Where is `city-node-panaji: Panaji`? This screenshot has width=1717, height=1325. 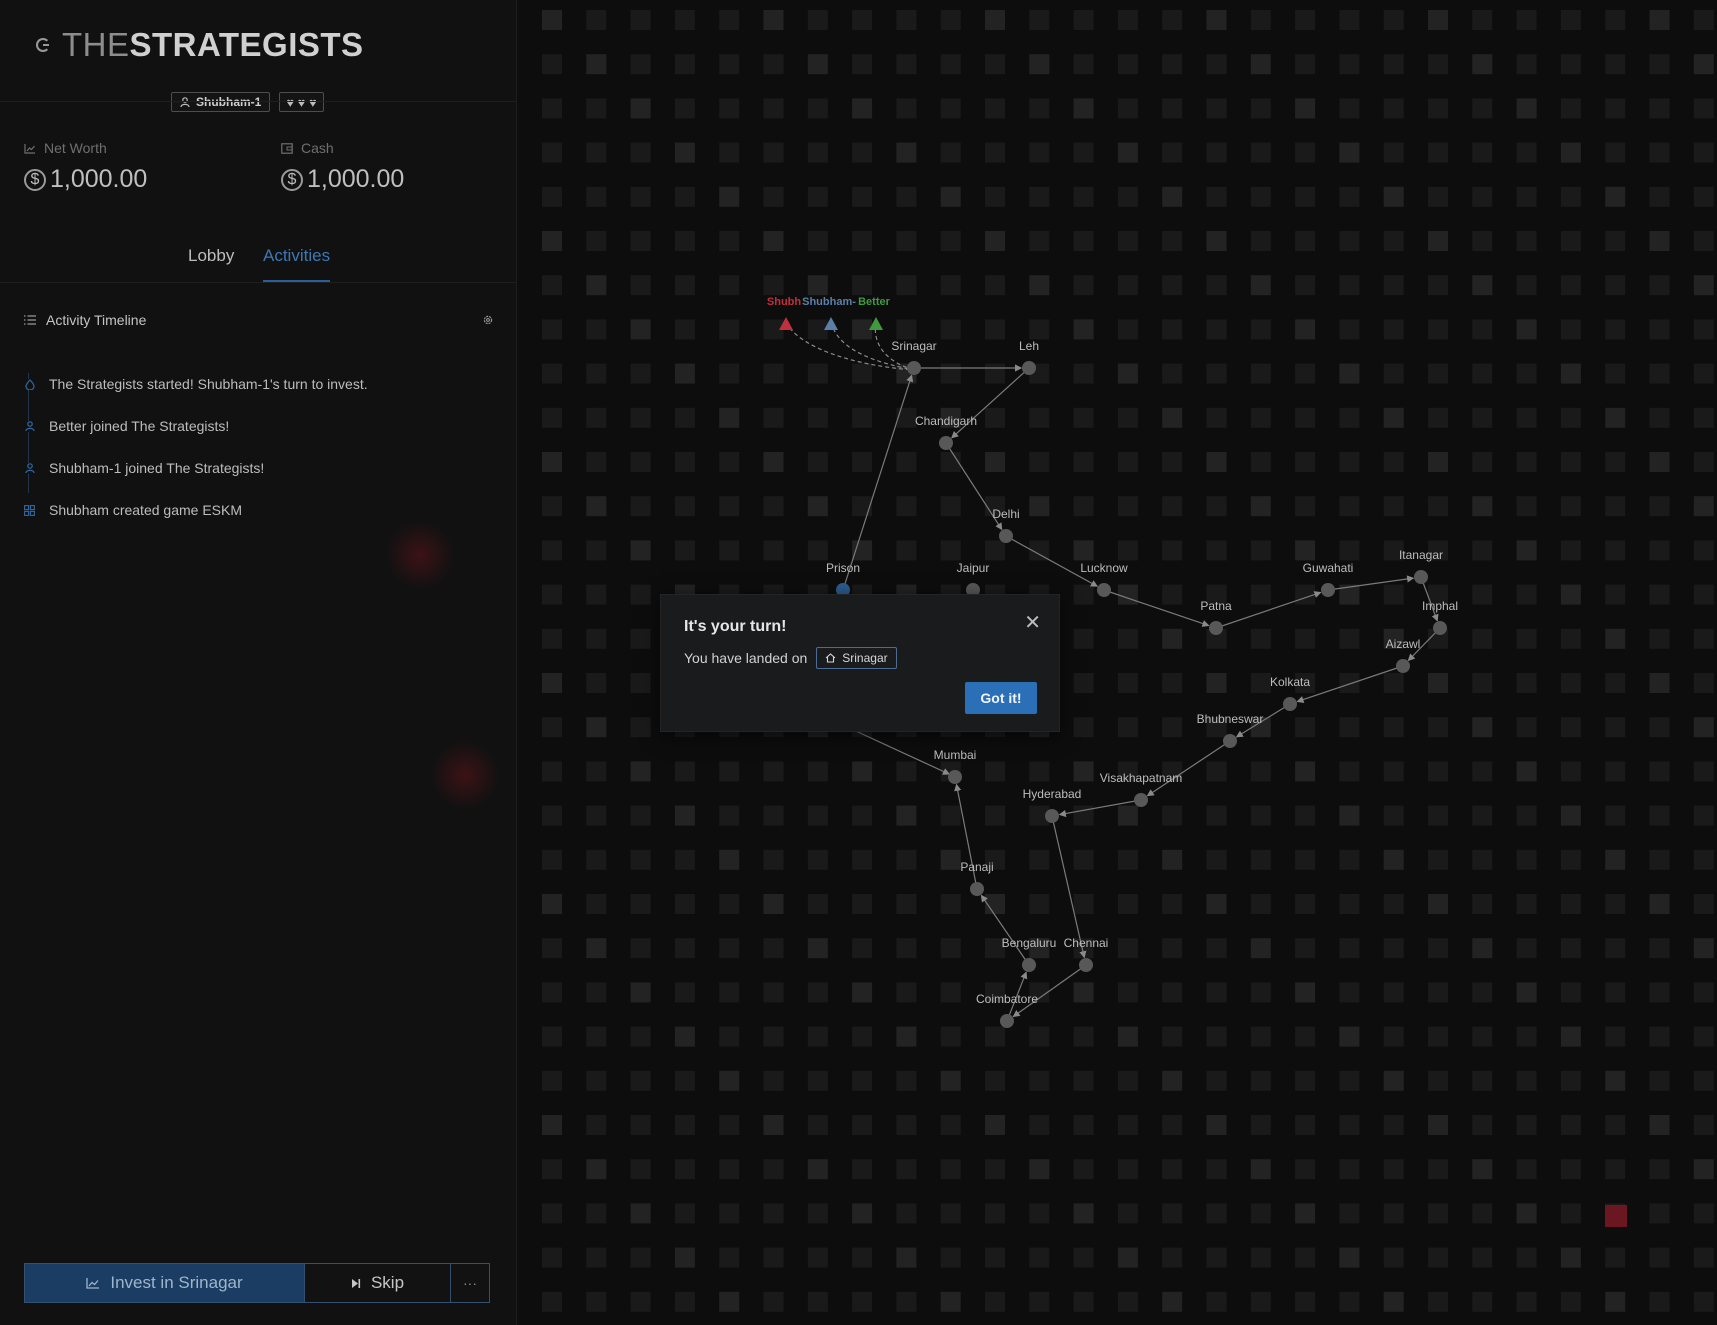 city-node-panaji: Panaji is located at coordinates (977, 878).